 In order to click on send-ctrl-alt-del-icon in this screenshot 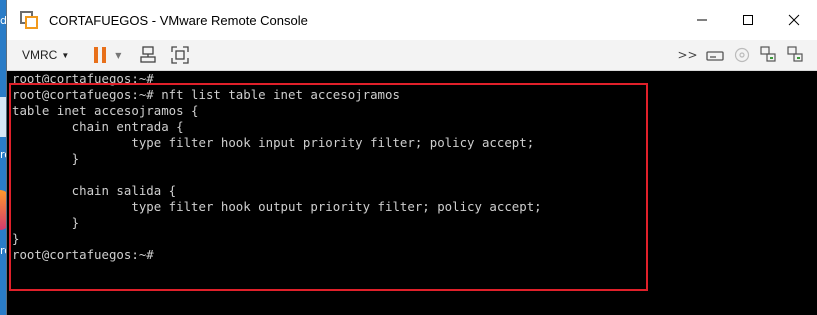, I will do `click(148, 54)`.